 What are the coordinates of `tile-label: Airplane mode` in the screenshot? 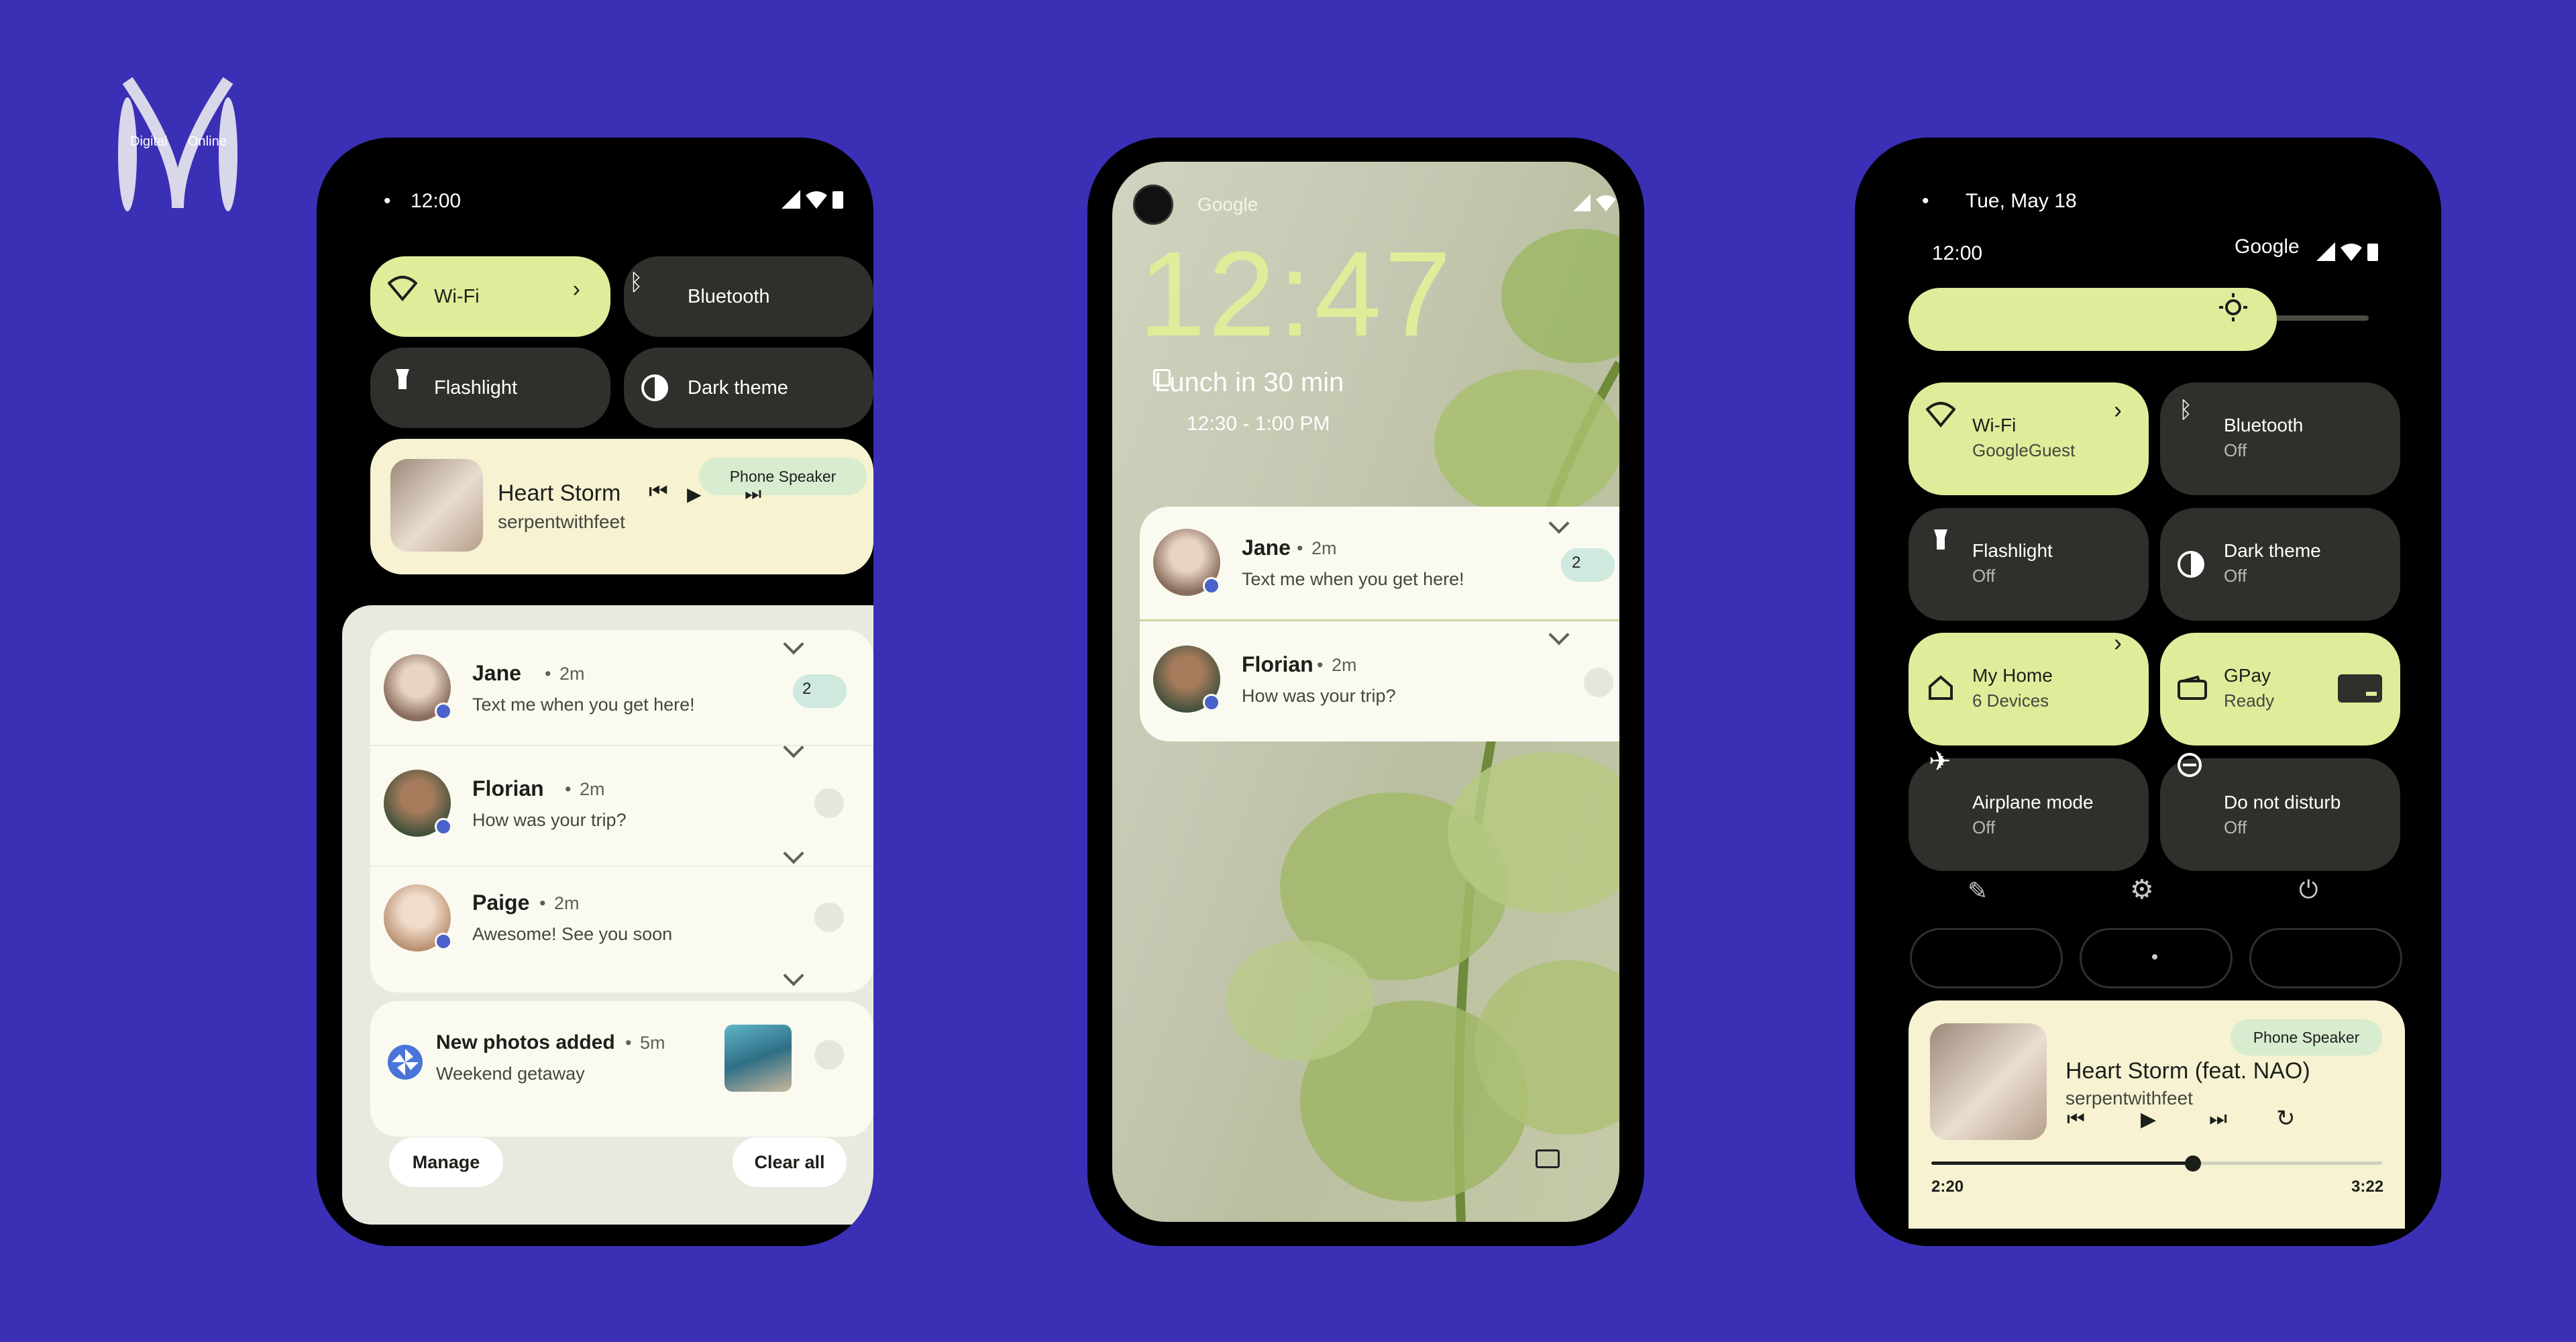 It's located at (2033, 802).